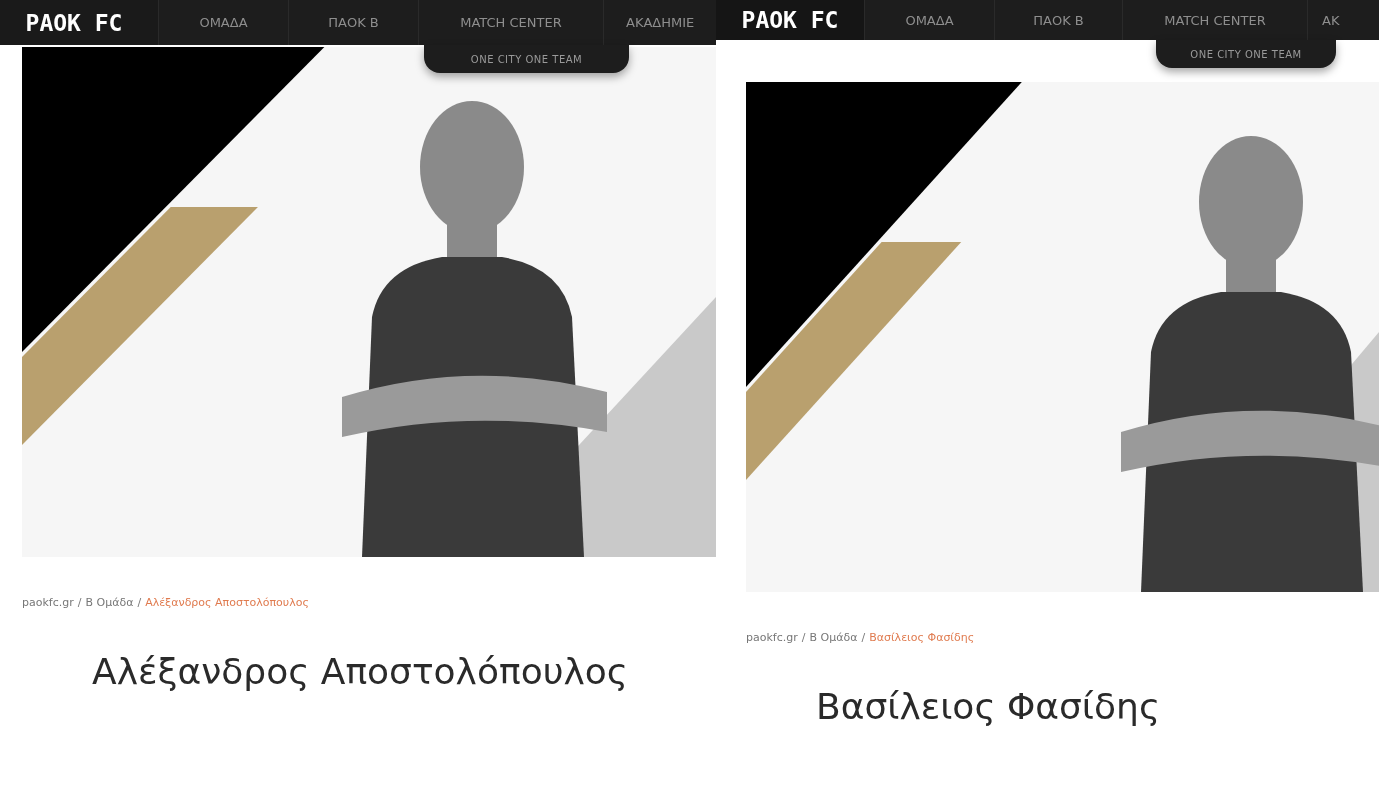 The width and height of the screenshot is (1379, 785). I want to click on logo: PAOK FC, so click(790, 20).